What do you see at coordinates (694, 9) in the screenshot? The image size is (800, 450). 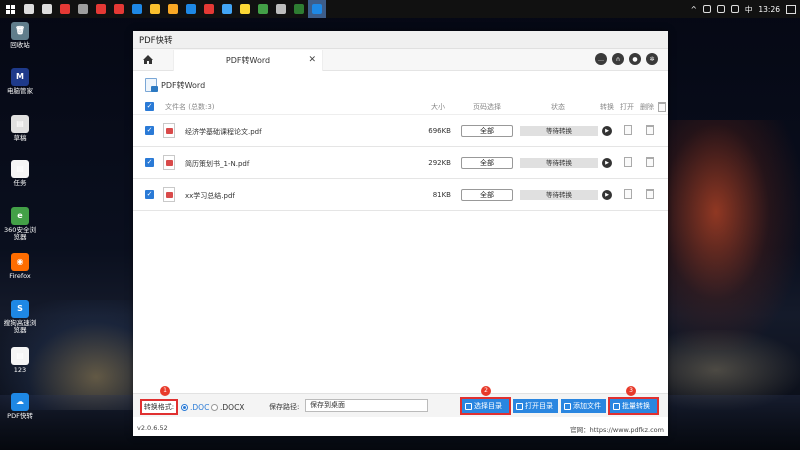 I see `chevron-up-icon: ^` at bounding box center [694, 9].